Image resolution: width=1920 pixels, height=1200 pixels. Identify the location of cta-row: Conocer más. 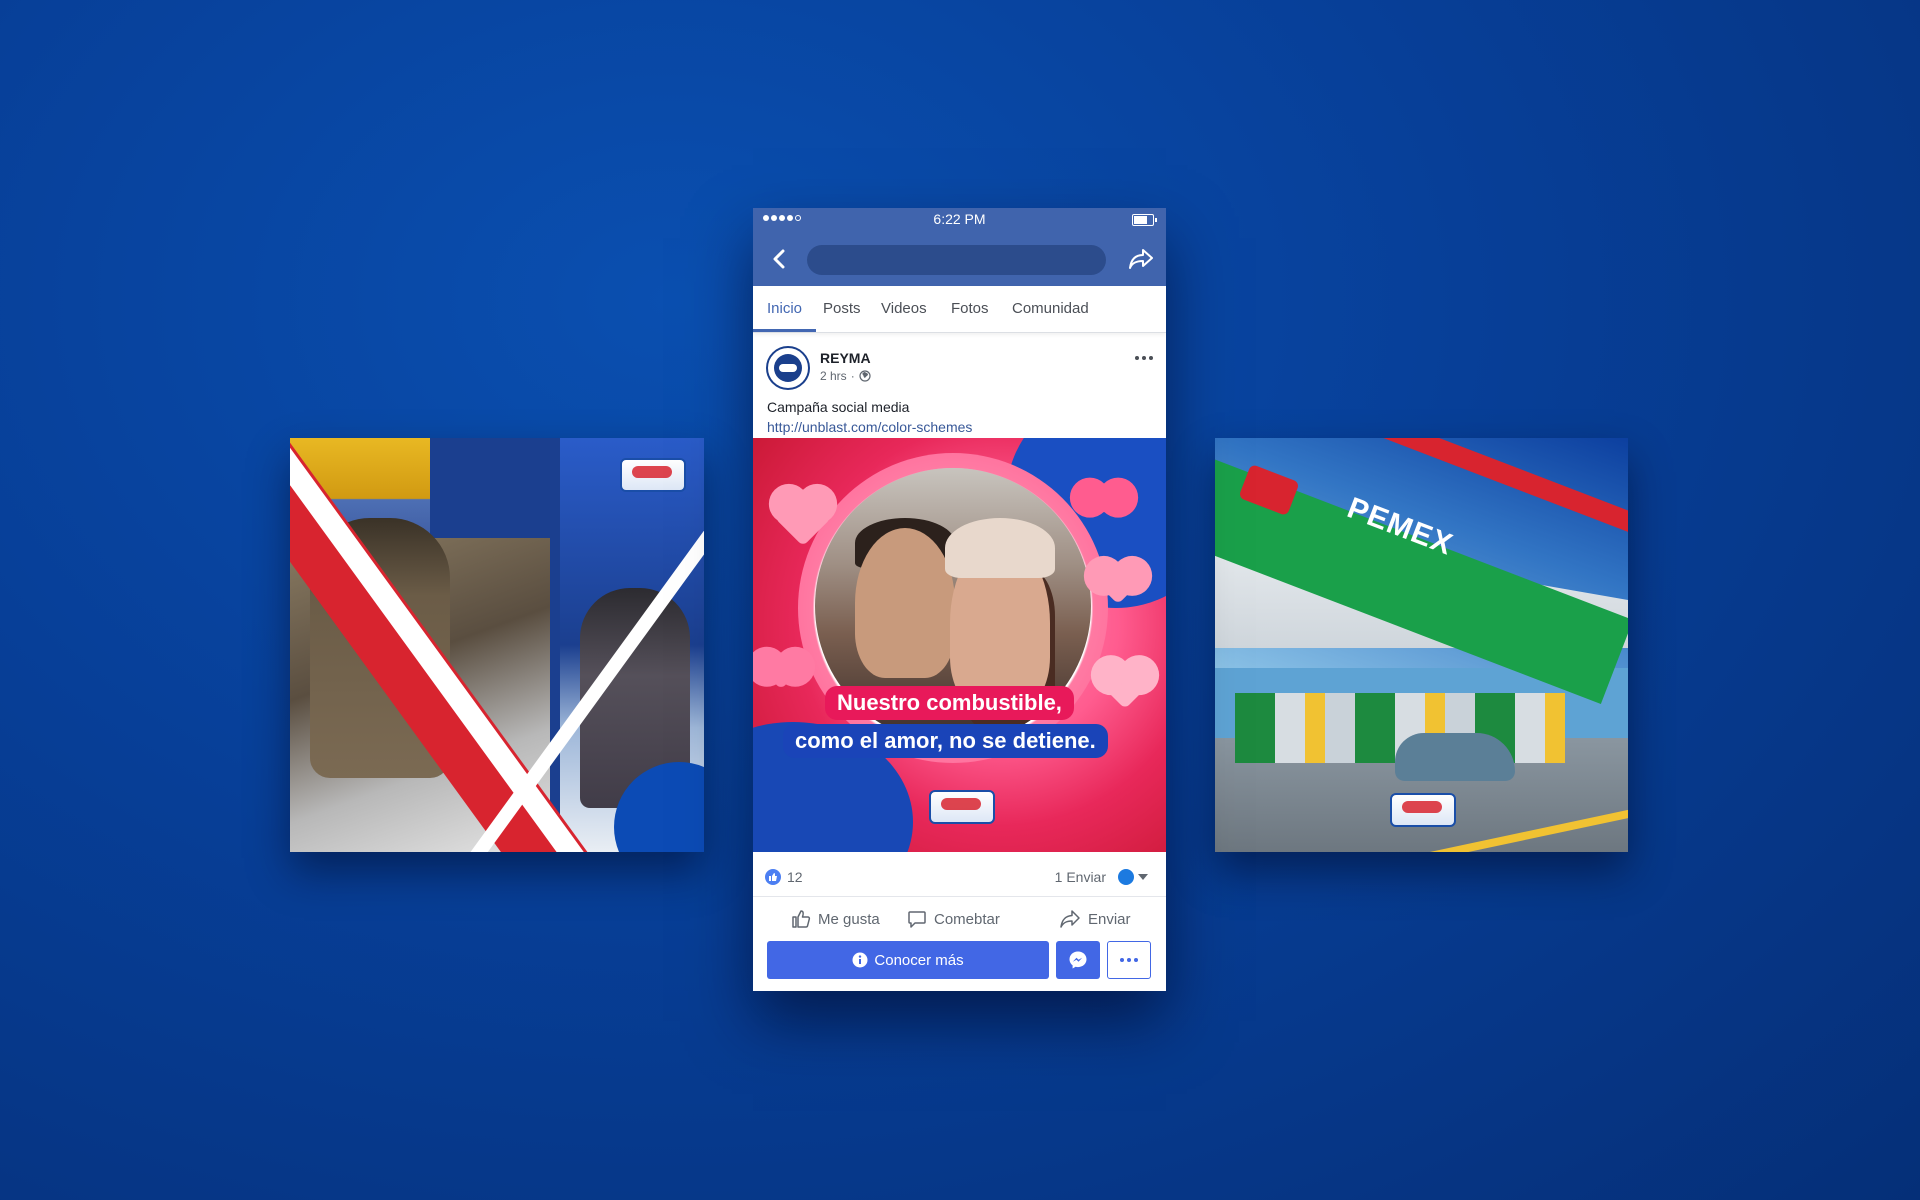
(959, 962).